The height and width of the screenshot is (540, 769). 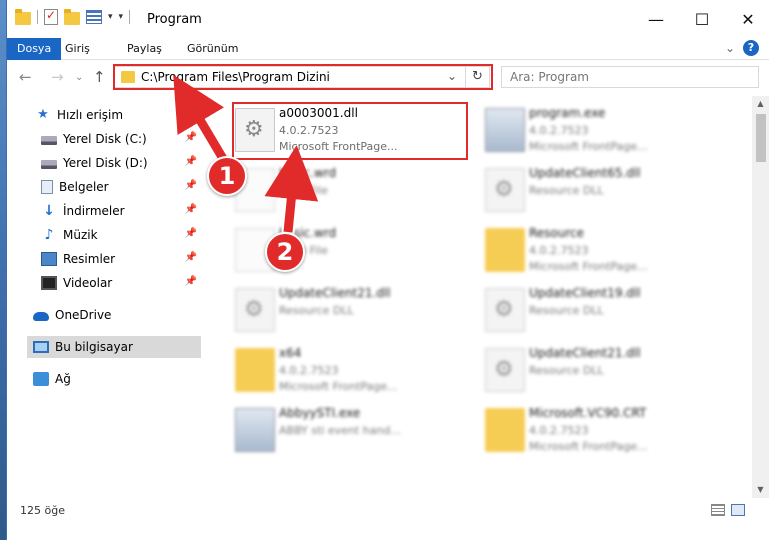 What do you see at coordinates (227, 176) in the screenshot?
I see `step-1-badge: 1` at bounding box center [227, 176].